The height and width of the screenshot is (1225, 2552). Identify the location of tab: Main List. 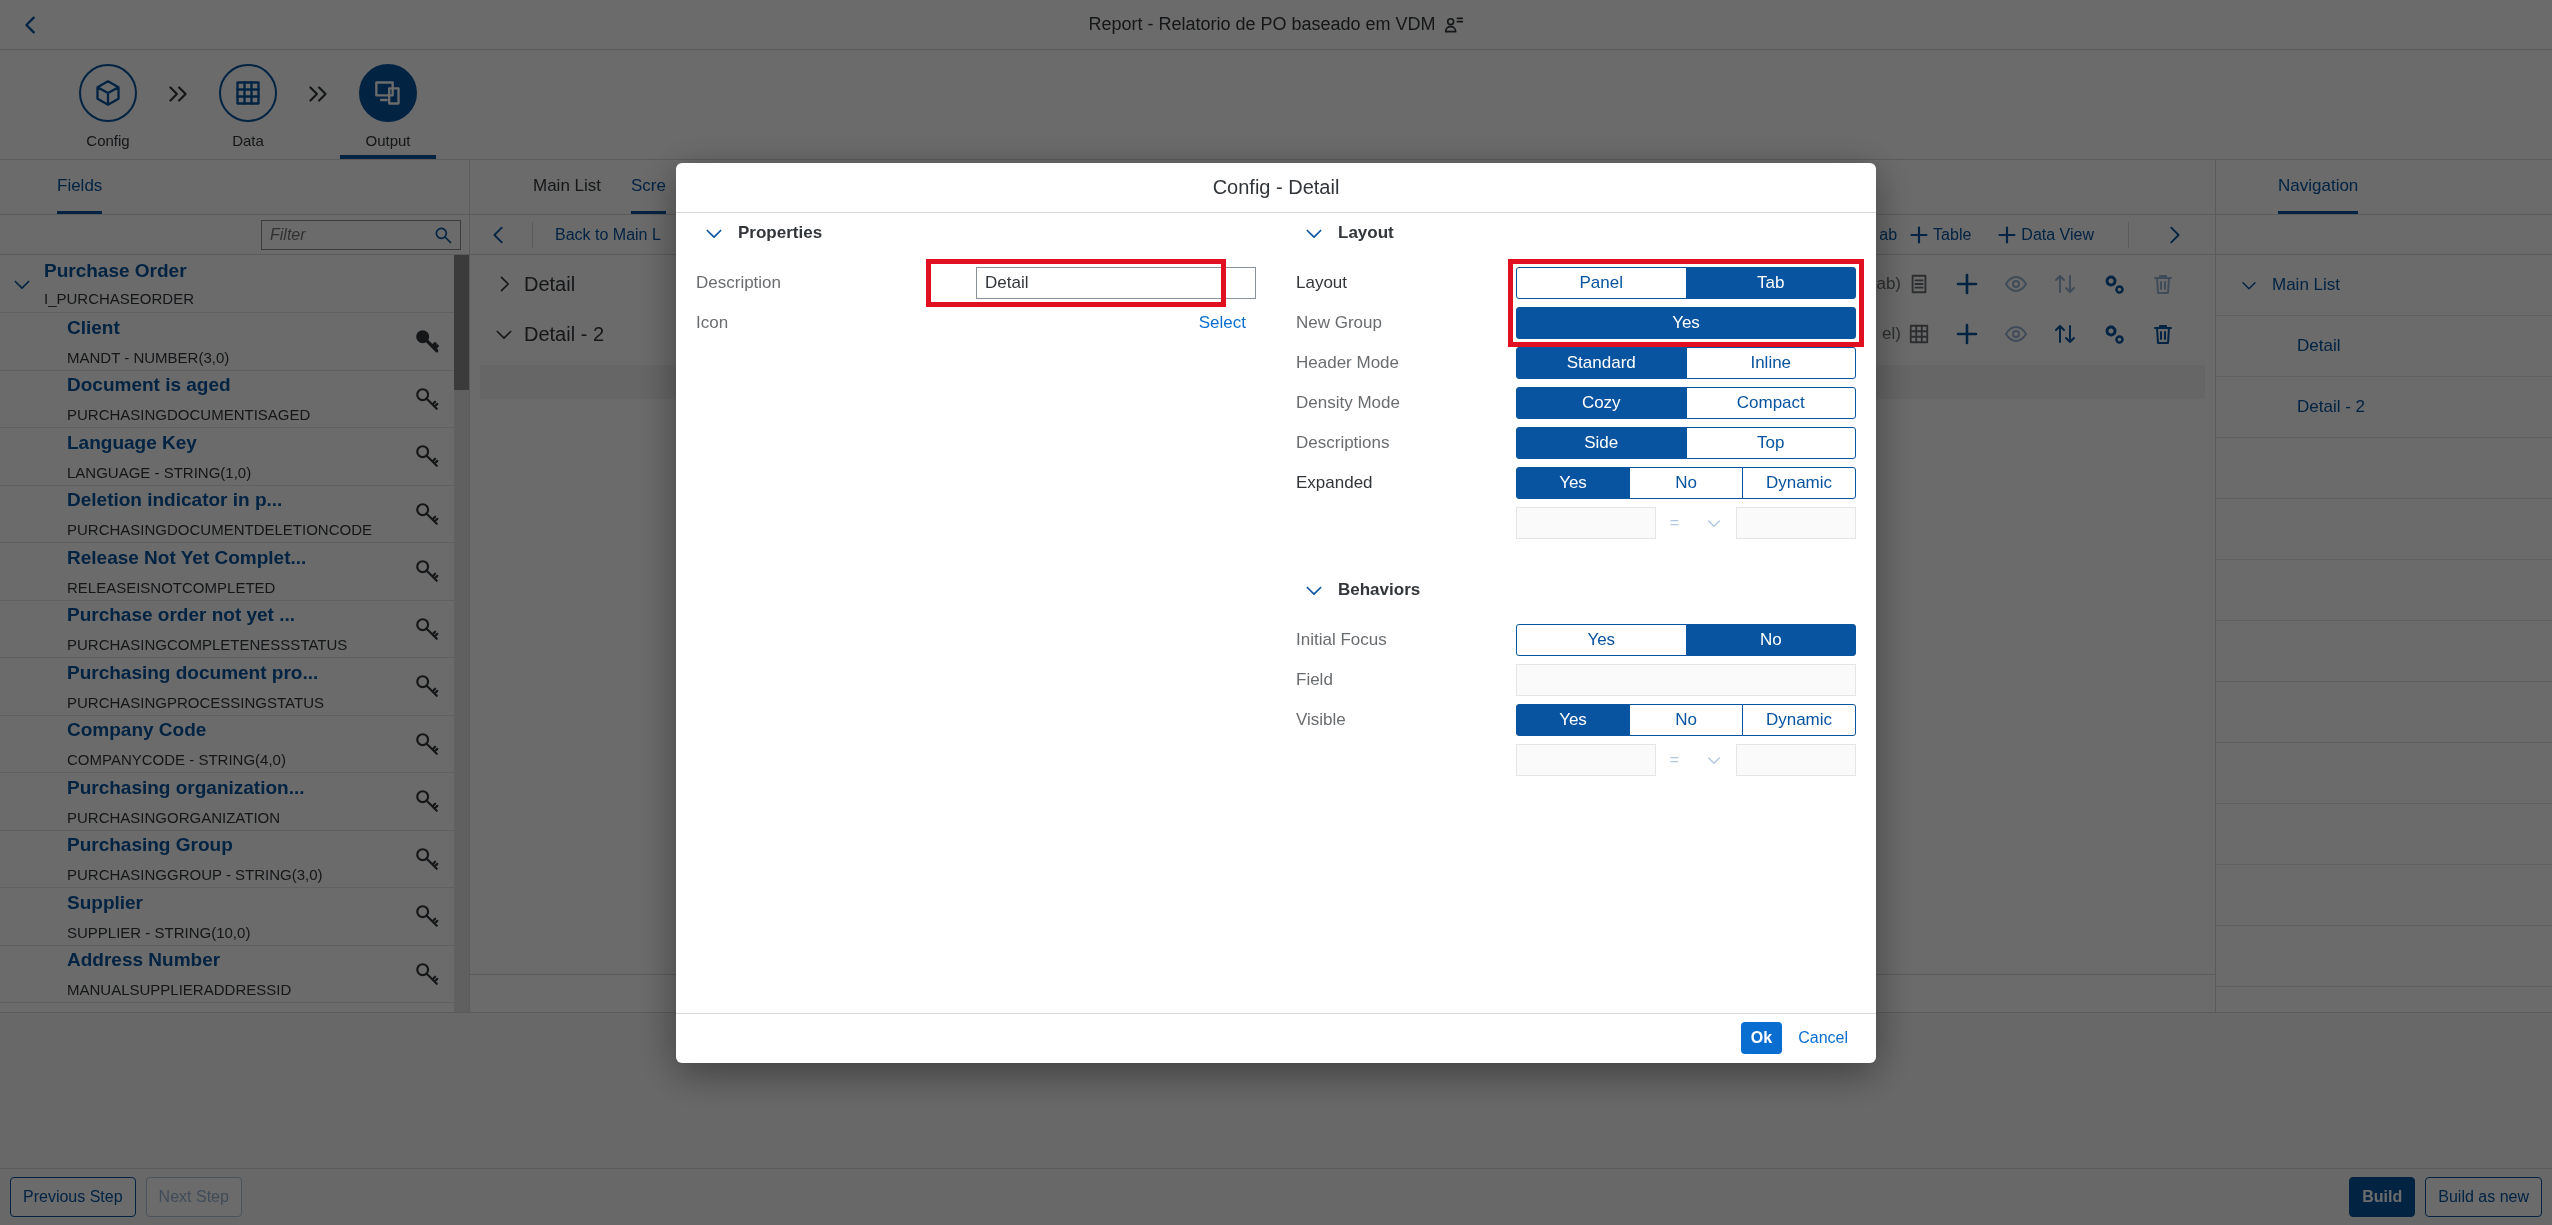
(567, 187).